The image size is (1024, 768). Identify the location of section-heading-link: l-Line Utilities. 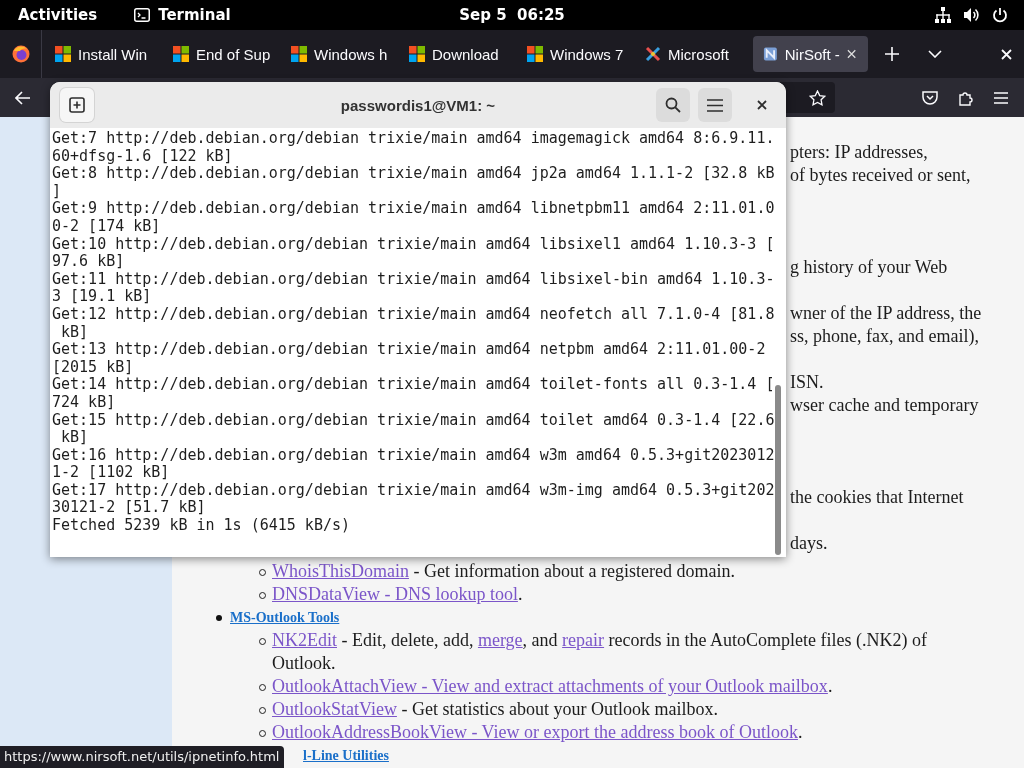
(346, 755).